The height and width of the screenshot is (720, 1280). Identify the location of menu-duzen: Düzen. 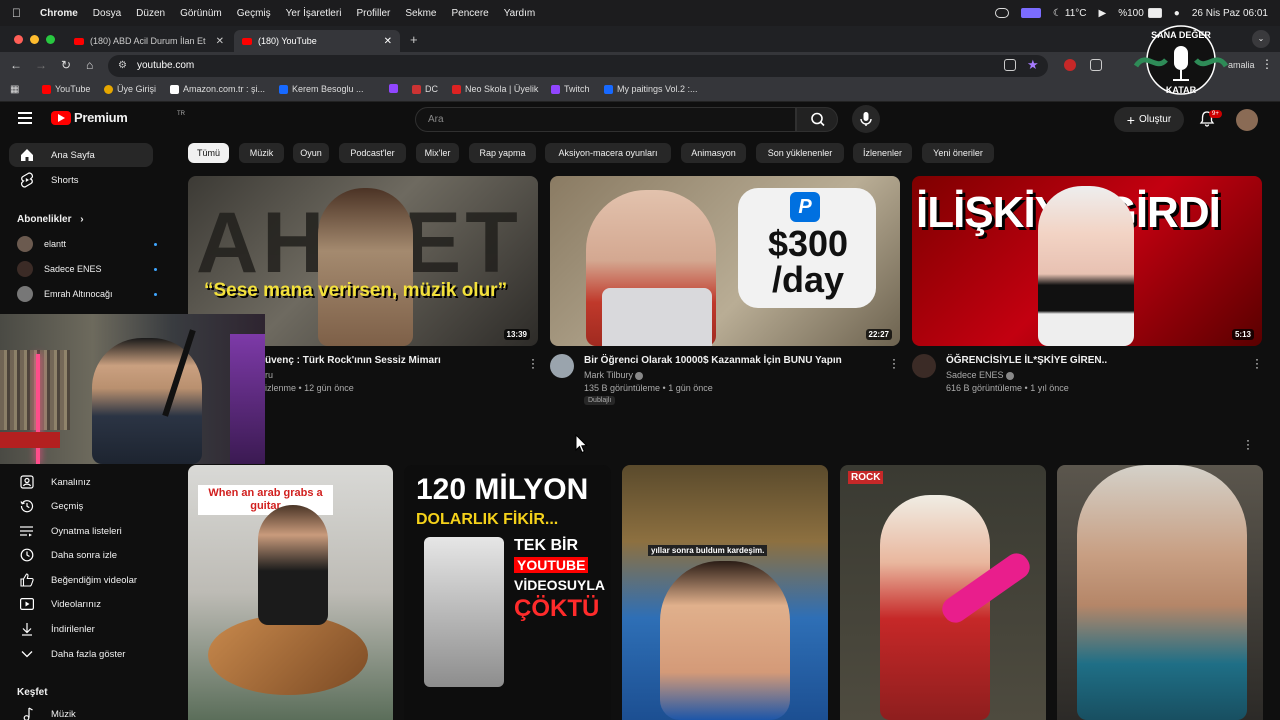
(150, 13).